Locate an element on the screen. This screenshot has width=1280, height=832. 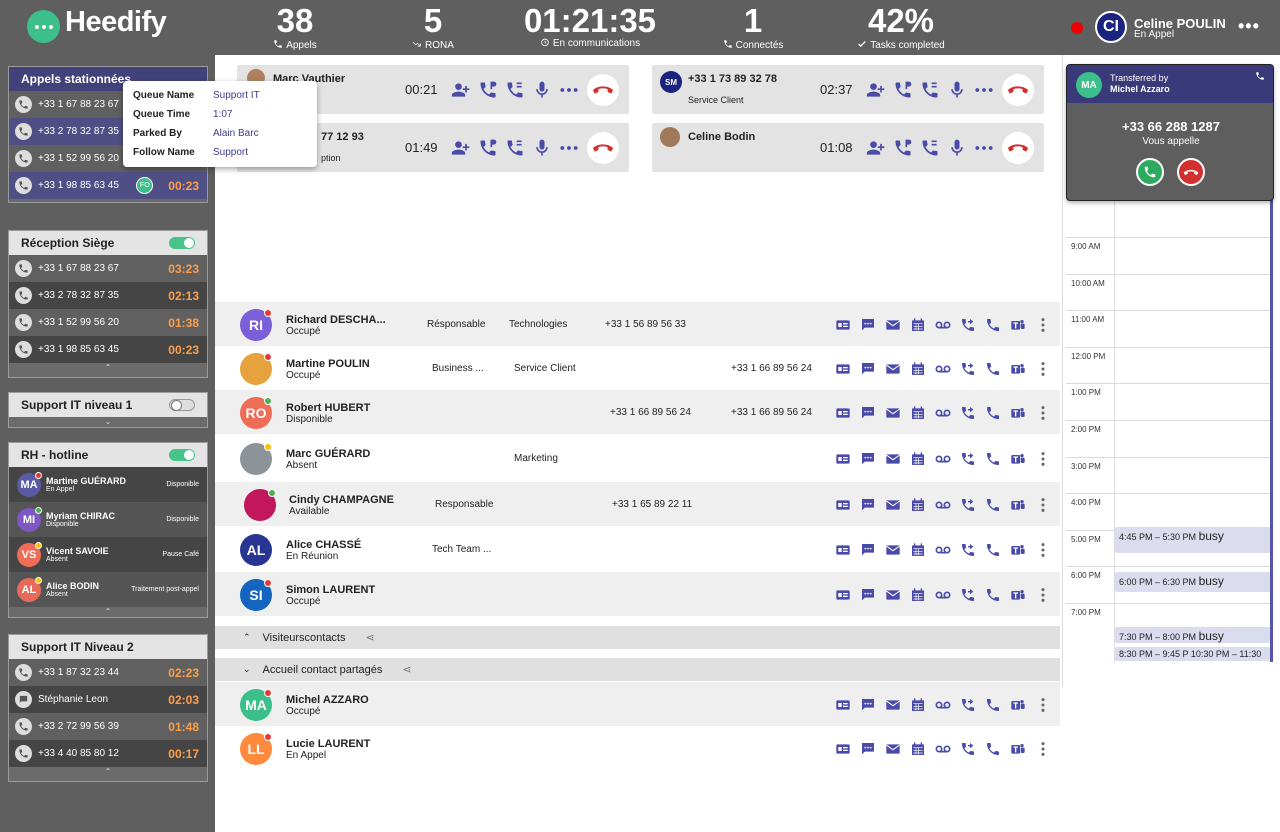
calendar-hour-row: 9:00 AM is located at coordinates (1169, 255).